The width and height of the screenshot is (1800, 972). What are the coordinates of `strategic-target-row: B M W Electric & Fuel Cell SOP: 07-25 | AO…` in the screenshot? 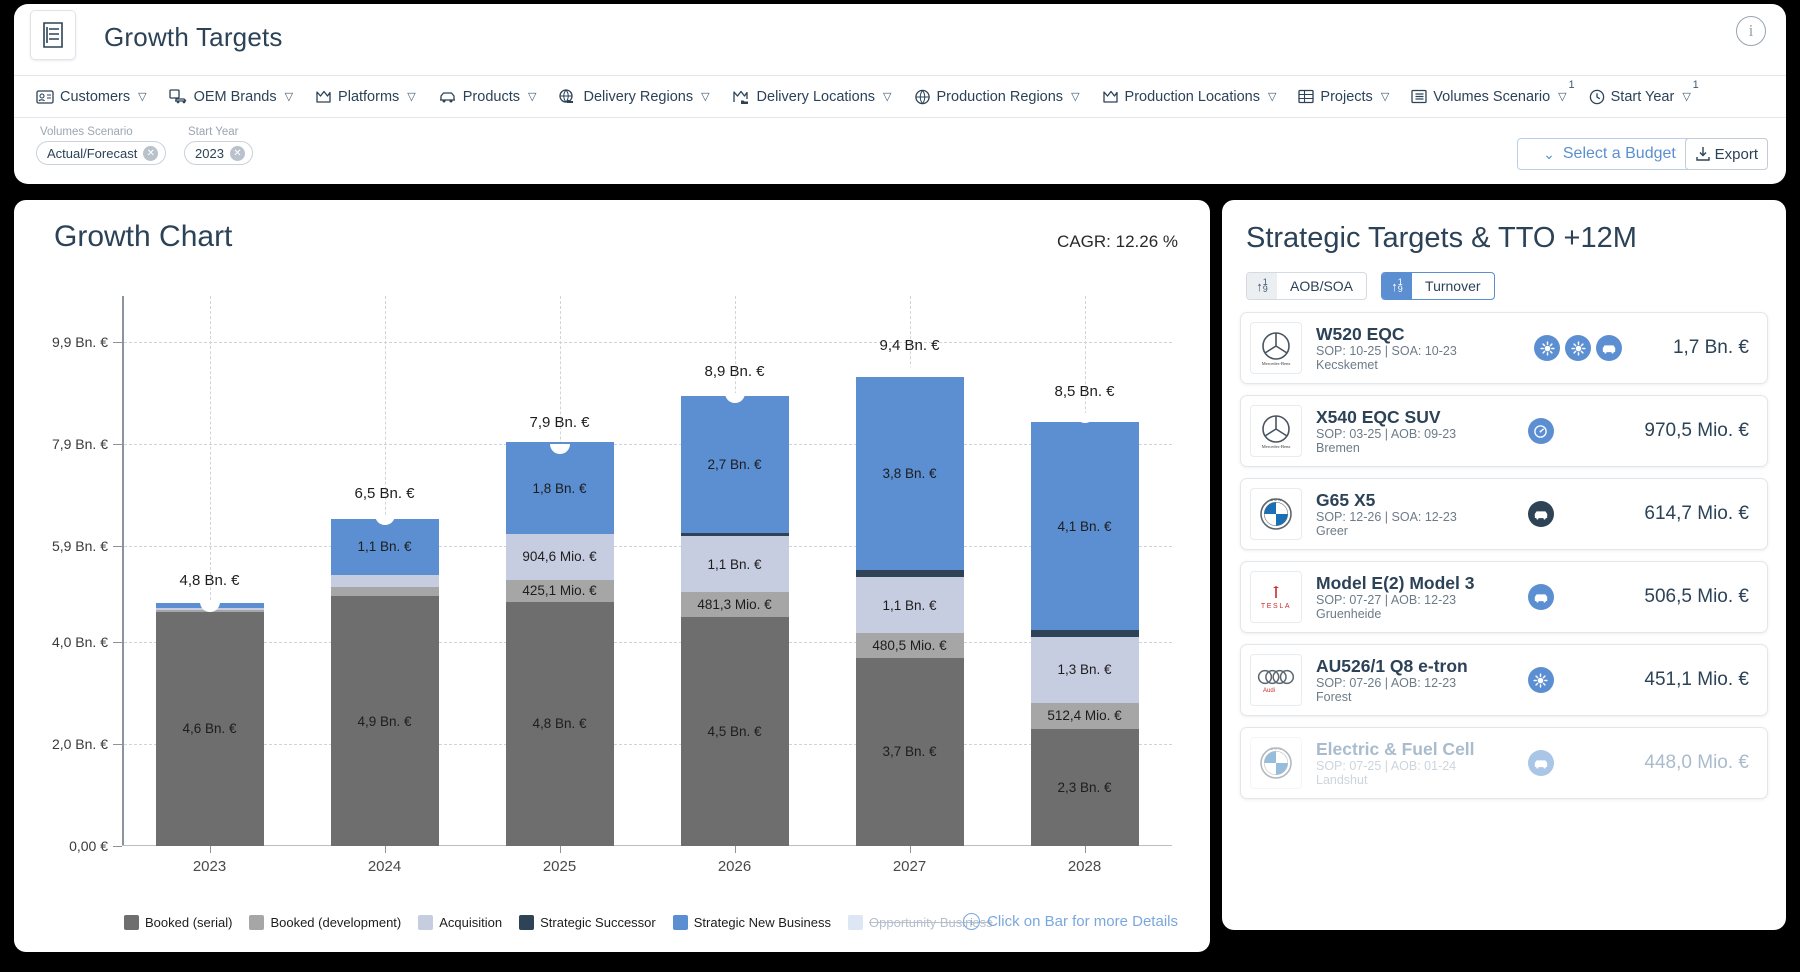 It's located at (1504, 763).